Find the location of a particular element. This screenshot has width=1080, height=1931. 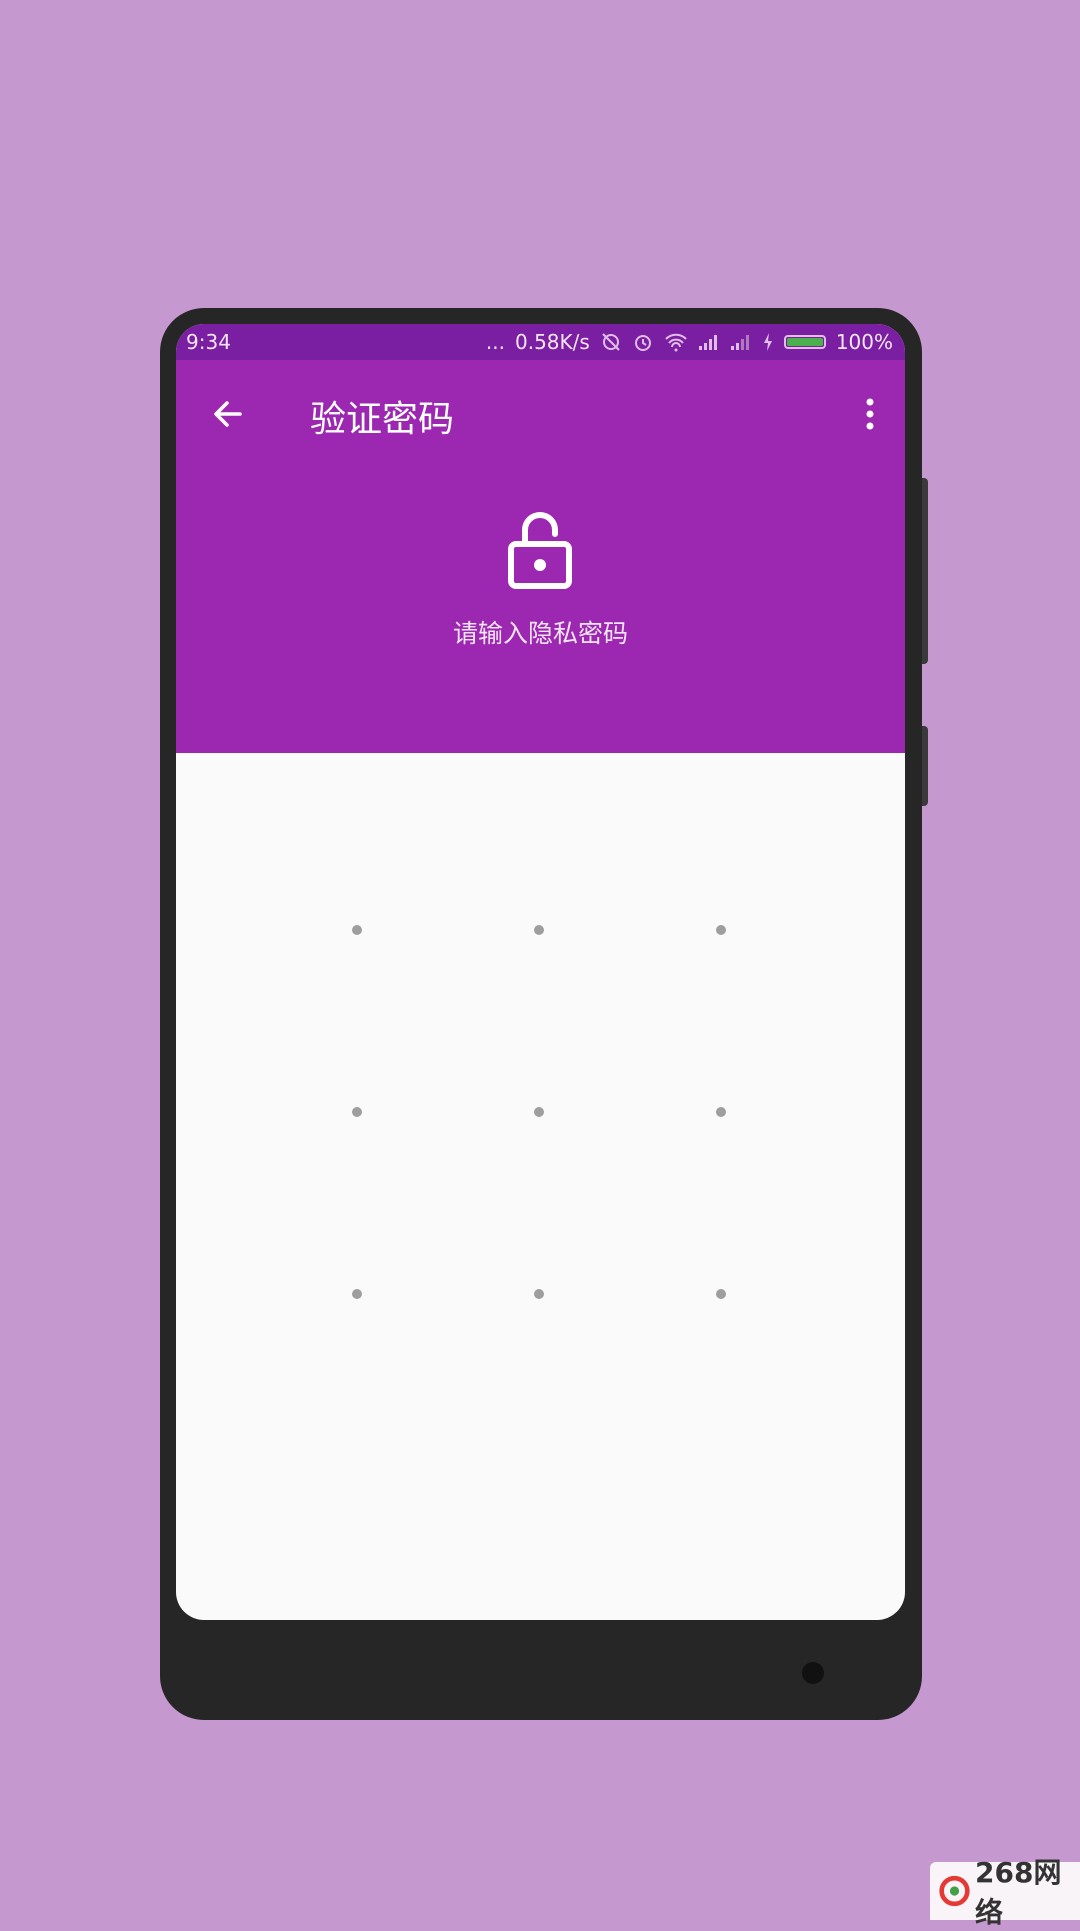

network-speed: 0.58K/s is located at coordinates (552, 342).